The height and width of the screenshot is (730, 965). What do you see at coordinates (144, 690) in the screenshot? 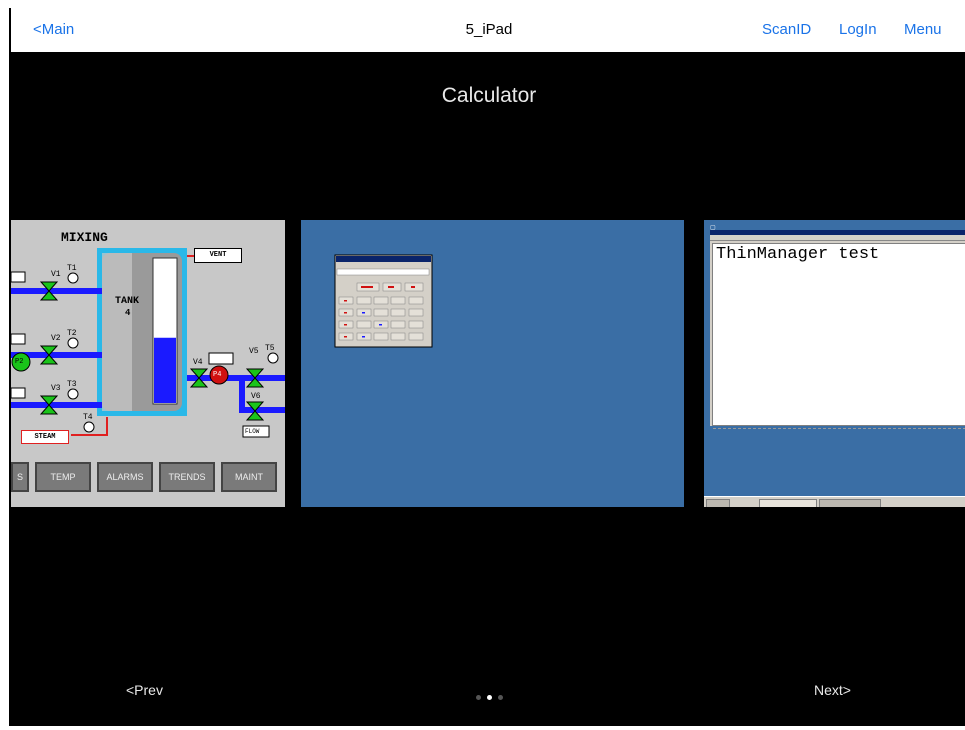
I see `prev-button: <Prev` at bounding box center [144, 690].